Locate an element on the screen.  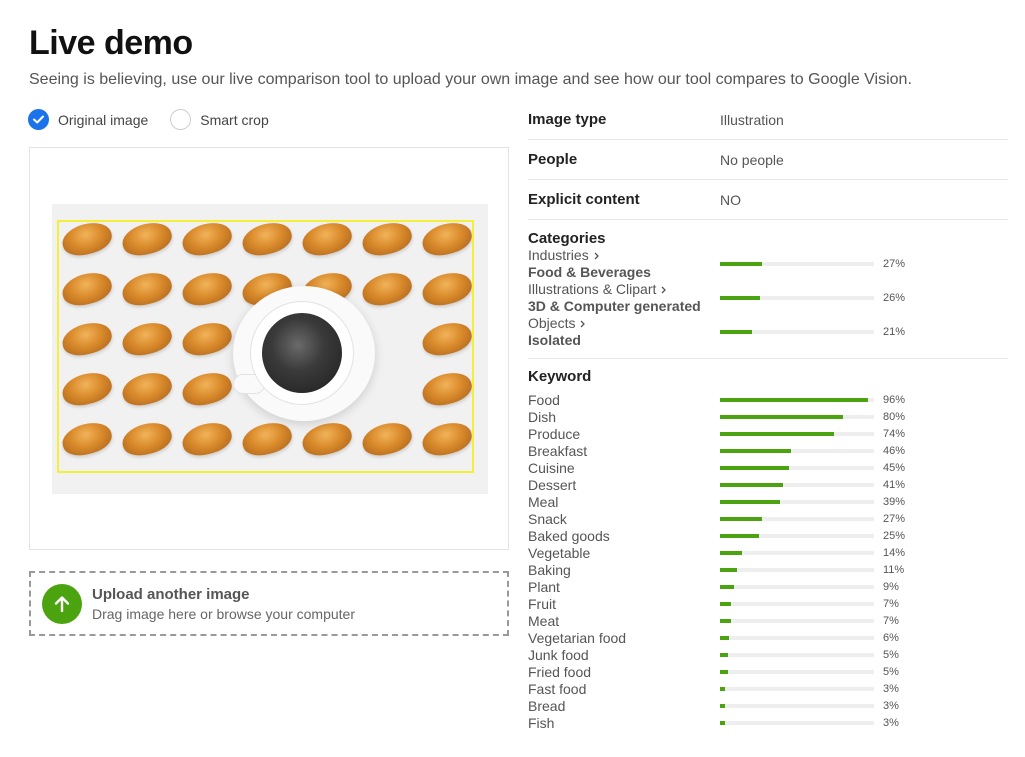
keyword-label: Dessert is located at coordinates (552, 484).